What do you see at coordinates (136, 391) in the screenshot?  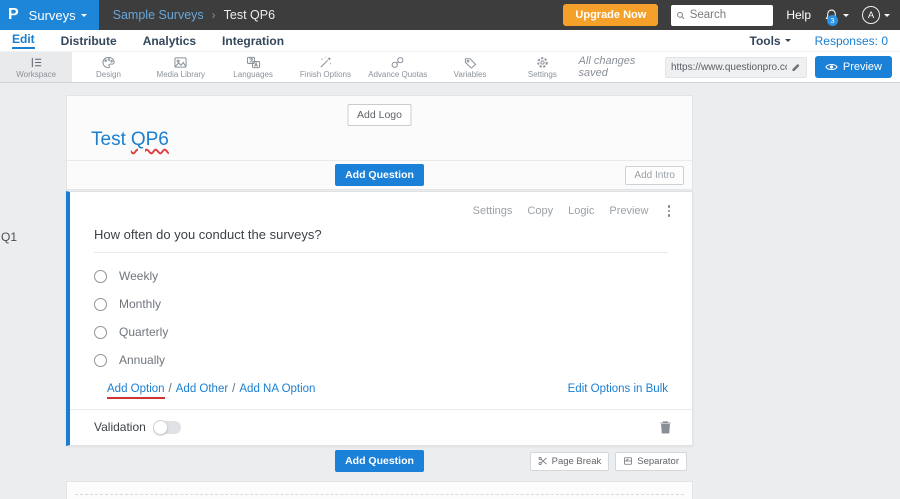 I see `add-option-link: Add Option` at bounding box center [136, 391].